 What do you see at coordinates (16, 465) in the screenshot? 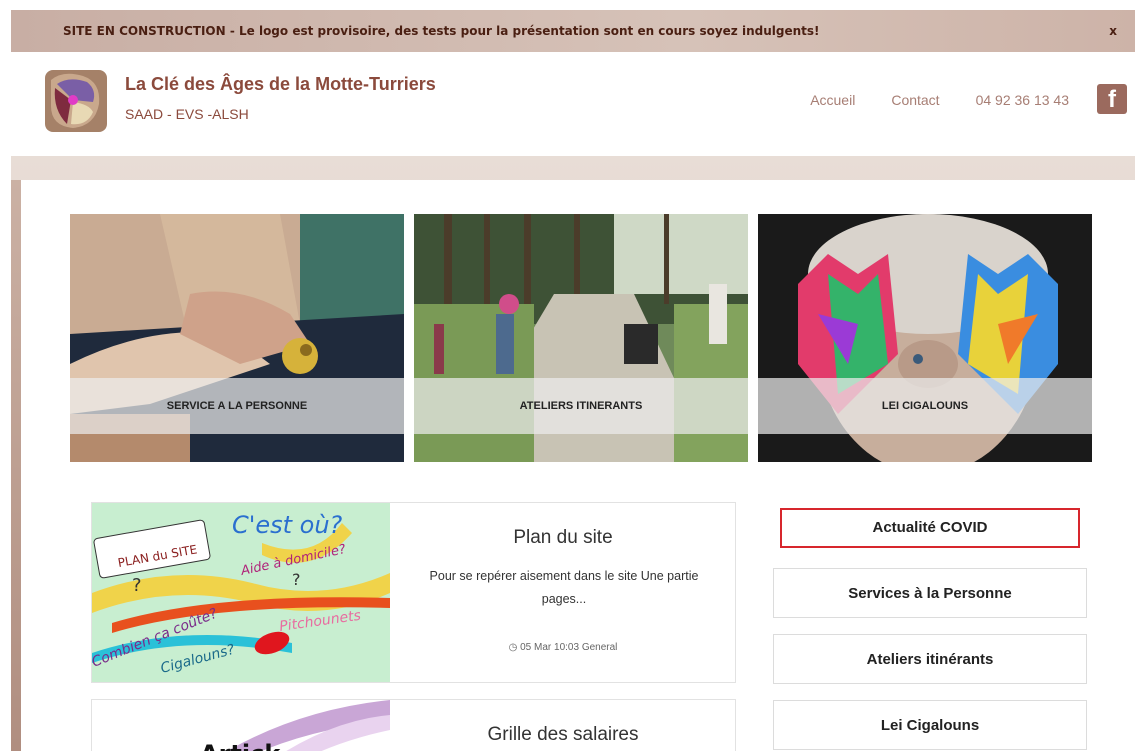
I see `frame-left-border` at bounding box center [16, 465].